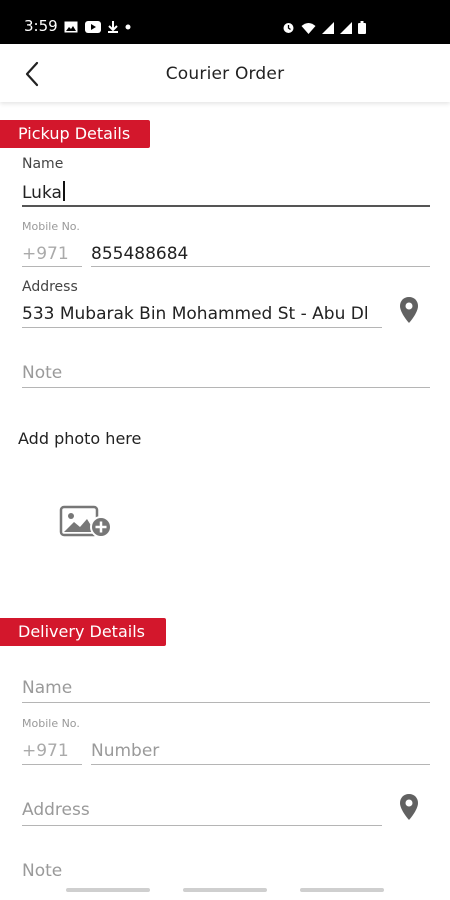 The image size is (450, 900). I want to click on add-photo-icon, so click(85, 521).